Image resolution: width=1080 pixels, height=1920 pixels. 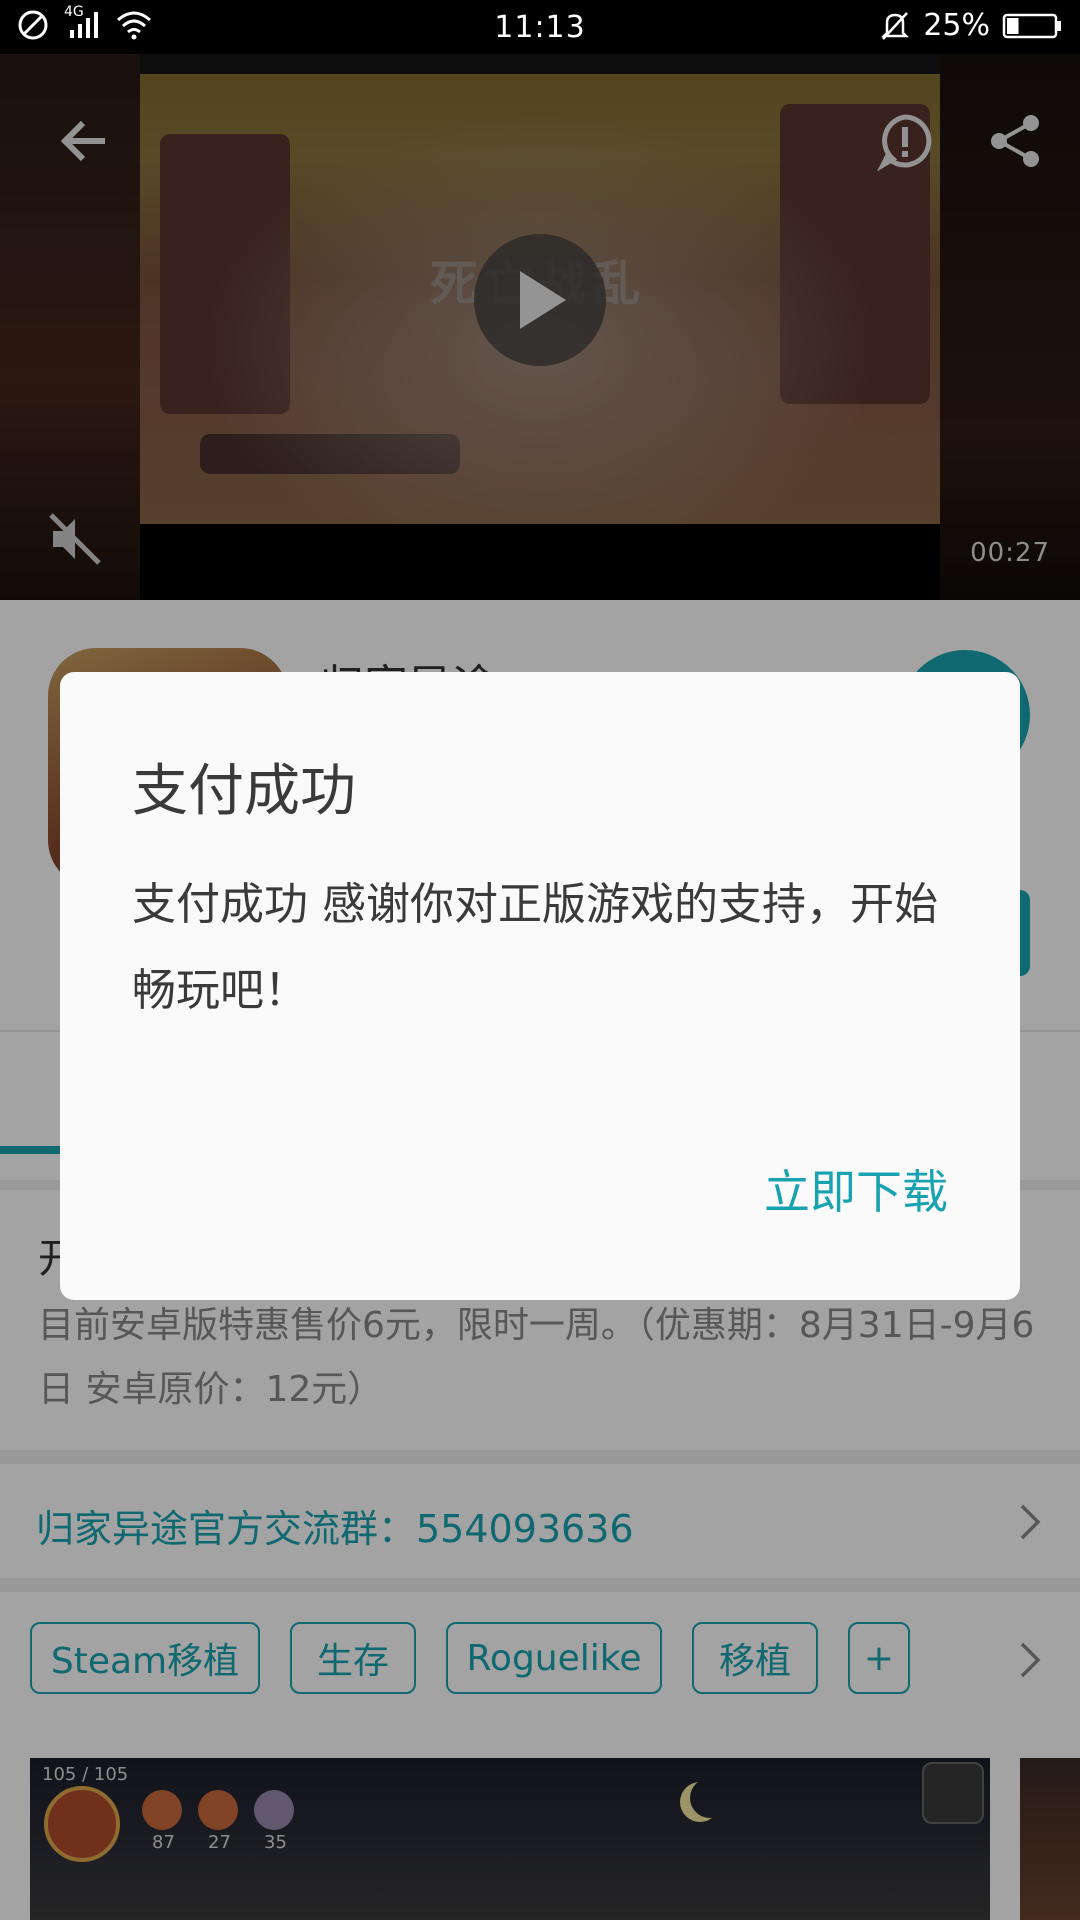 I want to click on status-bar: 4G 11:13 25%, so click(x=540, y=27).